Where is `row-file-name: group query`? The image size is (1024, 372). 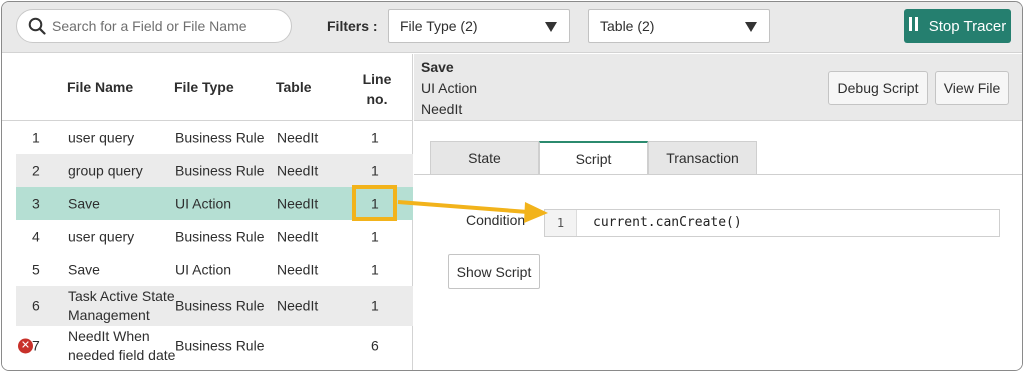 row-file-name: group query is located at coordinates (105, 170).